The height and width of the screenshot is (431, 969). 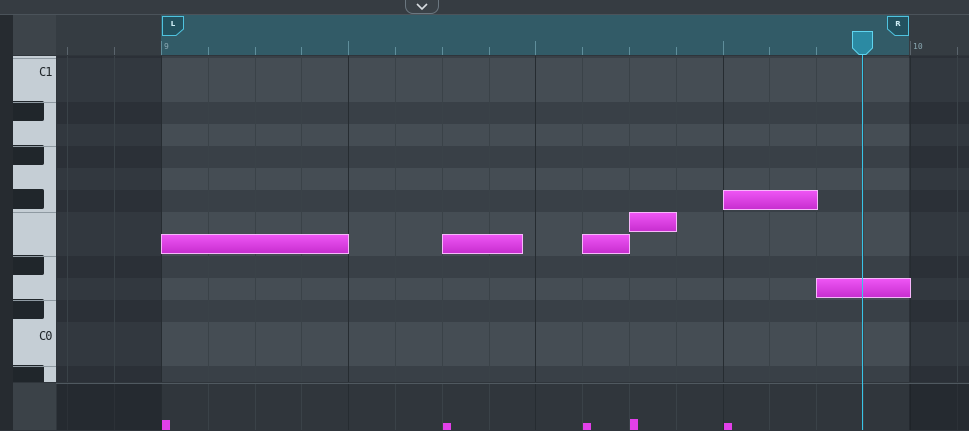 I want to click on loop-start-label: L, so click(x=173, y=24).